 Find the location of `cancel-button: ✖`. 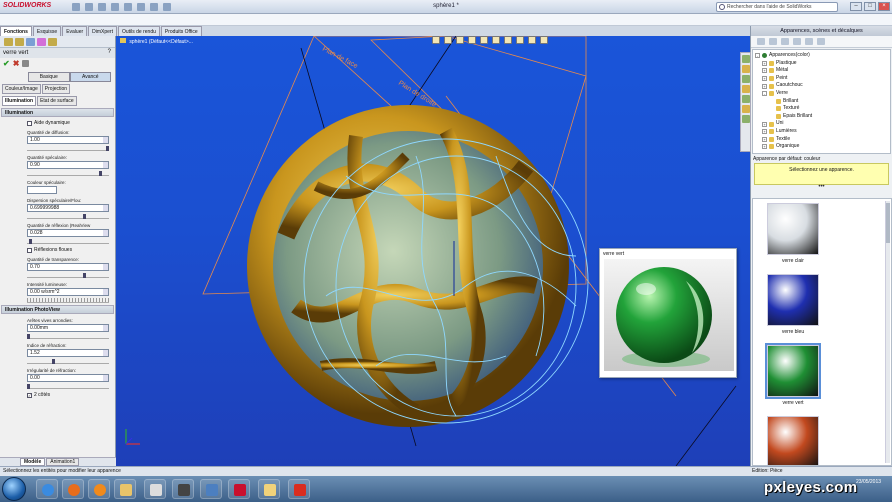

cancel-button: ✖ is located at coordinates (16, 63).